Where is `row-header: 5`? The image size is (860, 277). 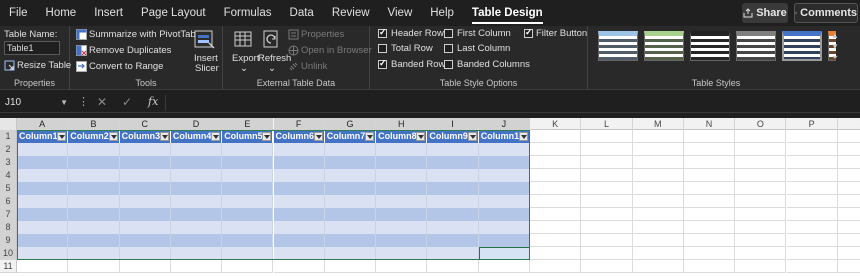 row-header: 5 is located at coordinates (8, 188).